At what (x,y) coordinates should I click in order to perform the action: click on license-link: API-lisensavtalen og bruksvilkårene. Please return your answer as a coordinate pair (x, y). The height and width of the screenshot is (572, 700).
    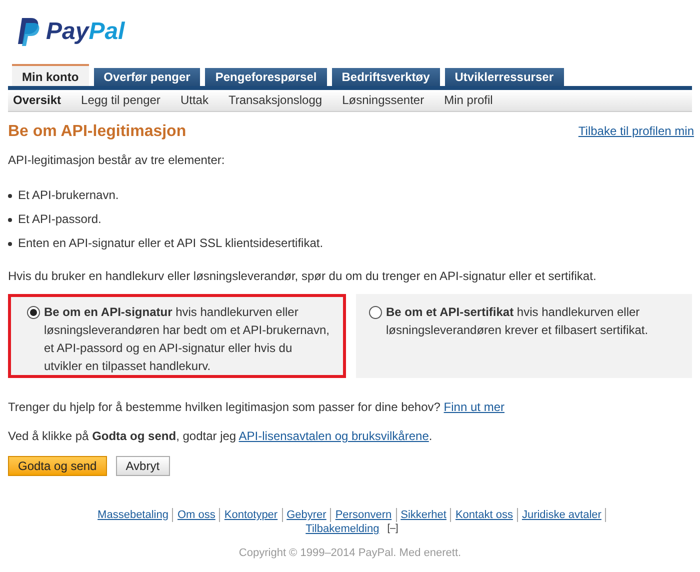
    Looking at the image, I should click on (333, 436).